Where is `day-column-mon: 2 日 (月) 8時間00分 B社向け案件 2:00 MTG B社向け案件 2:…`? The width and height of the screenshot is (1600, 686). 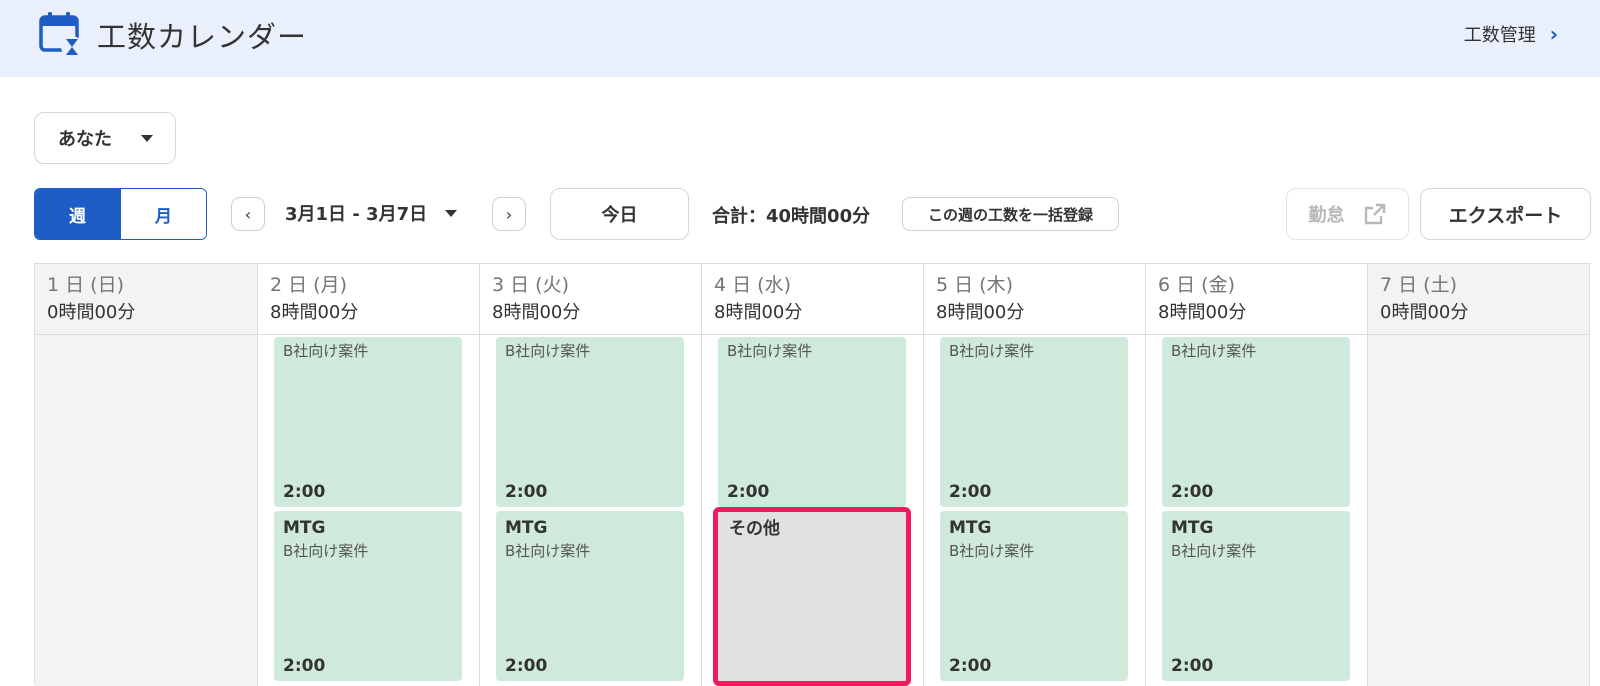 day-column-mon: 2 日 (月) 8時間00分 B社向け案件 2:00 MTG B社向け案件 2:… is located at coordinates (369, 475).